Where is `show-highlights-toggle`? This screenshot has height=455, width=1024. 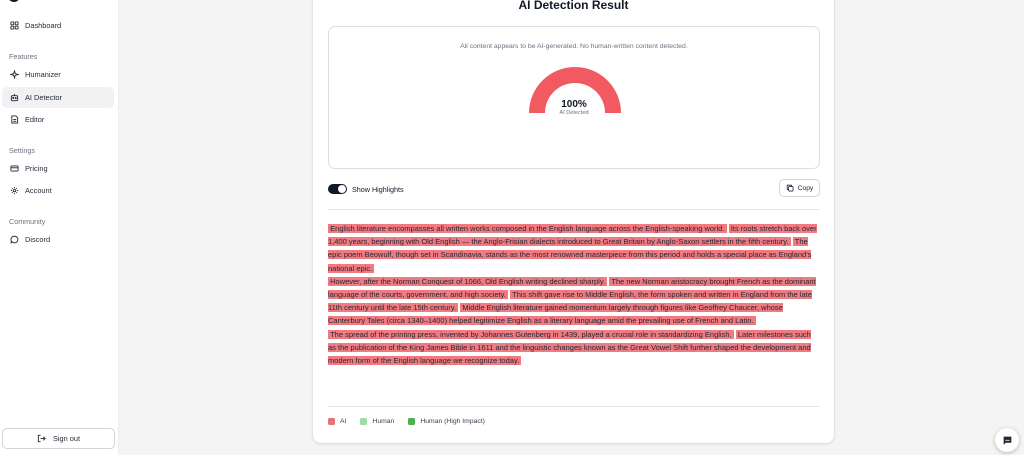
show-highlights-toggle is located at coordinates (337, 189).